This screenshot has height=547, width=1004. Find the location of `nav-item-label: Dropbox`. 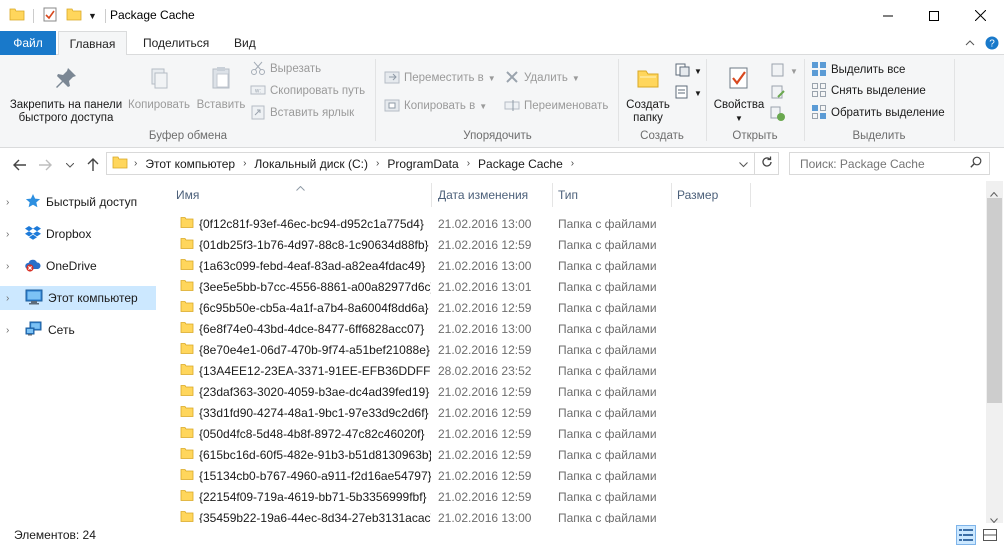

nav-item-label: Dropbox is located at coordinates (69, 234).